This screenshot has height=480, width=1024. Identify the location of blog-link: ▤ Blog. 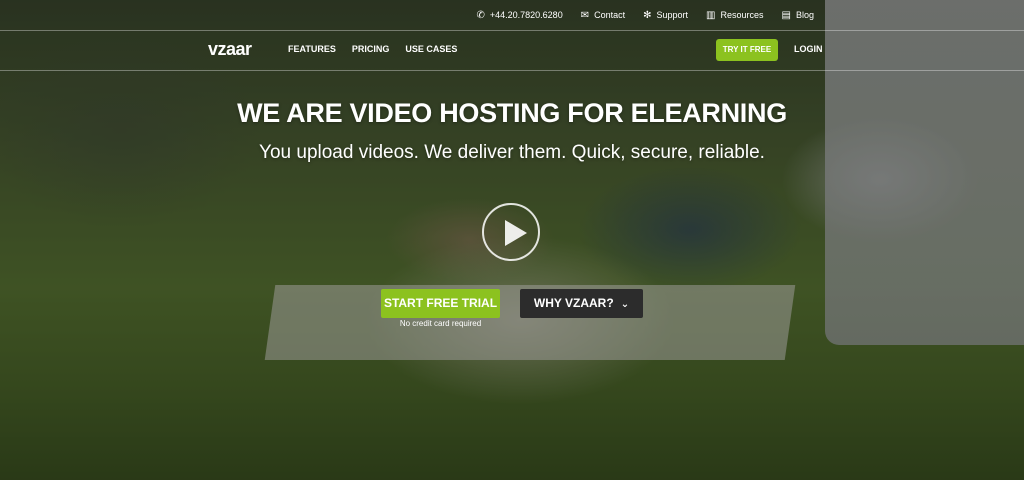
(798, 15).